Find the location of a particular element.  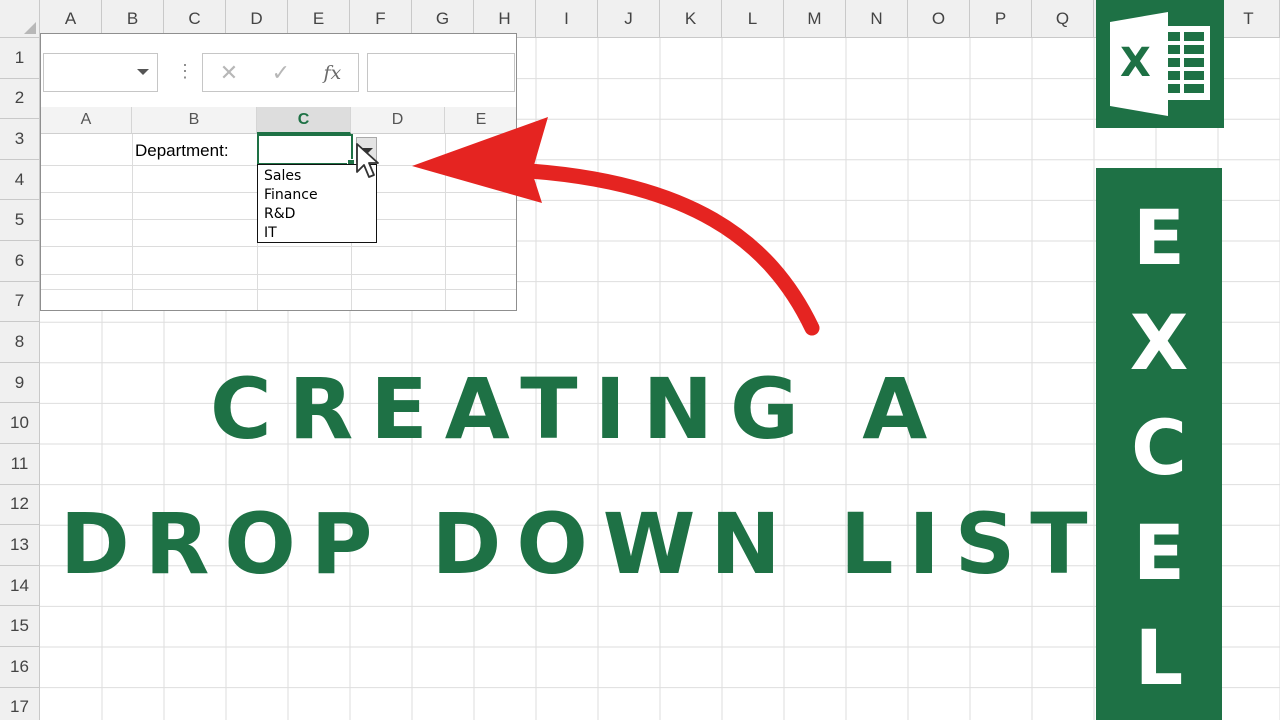

headline-line-2: DROP DOWN LIST is located at coordinates (581, 544).